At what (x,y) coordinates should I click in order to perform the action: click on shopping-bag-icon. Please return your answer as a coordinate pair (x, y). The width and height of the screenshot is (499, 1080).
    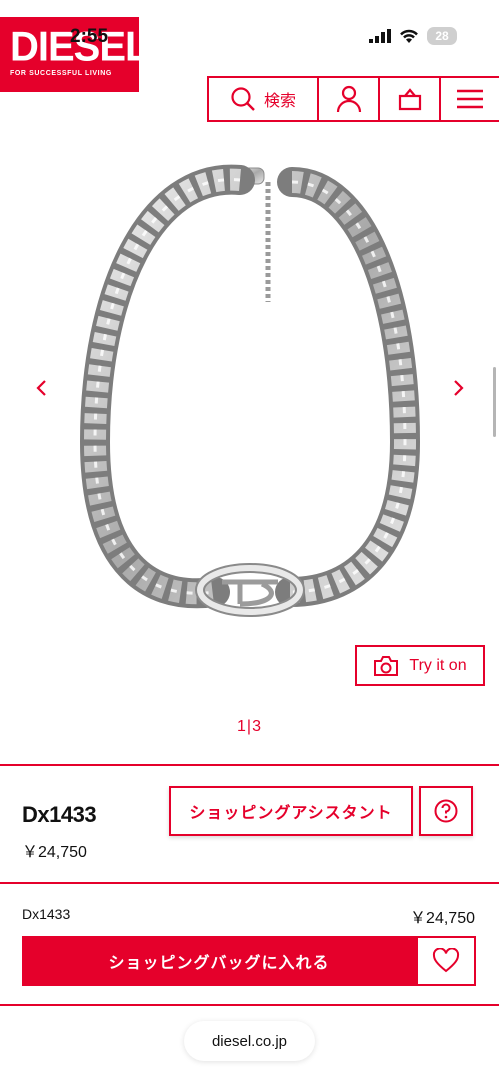
    Looking at the image, I should click on (409, 99).